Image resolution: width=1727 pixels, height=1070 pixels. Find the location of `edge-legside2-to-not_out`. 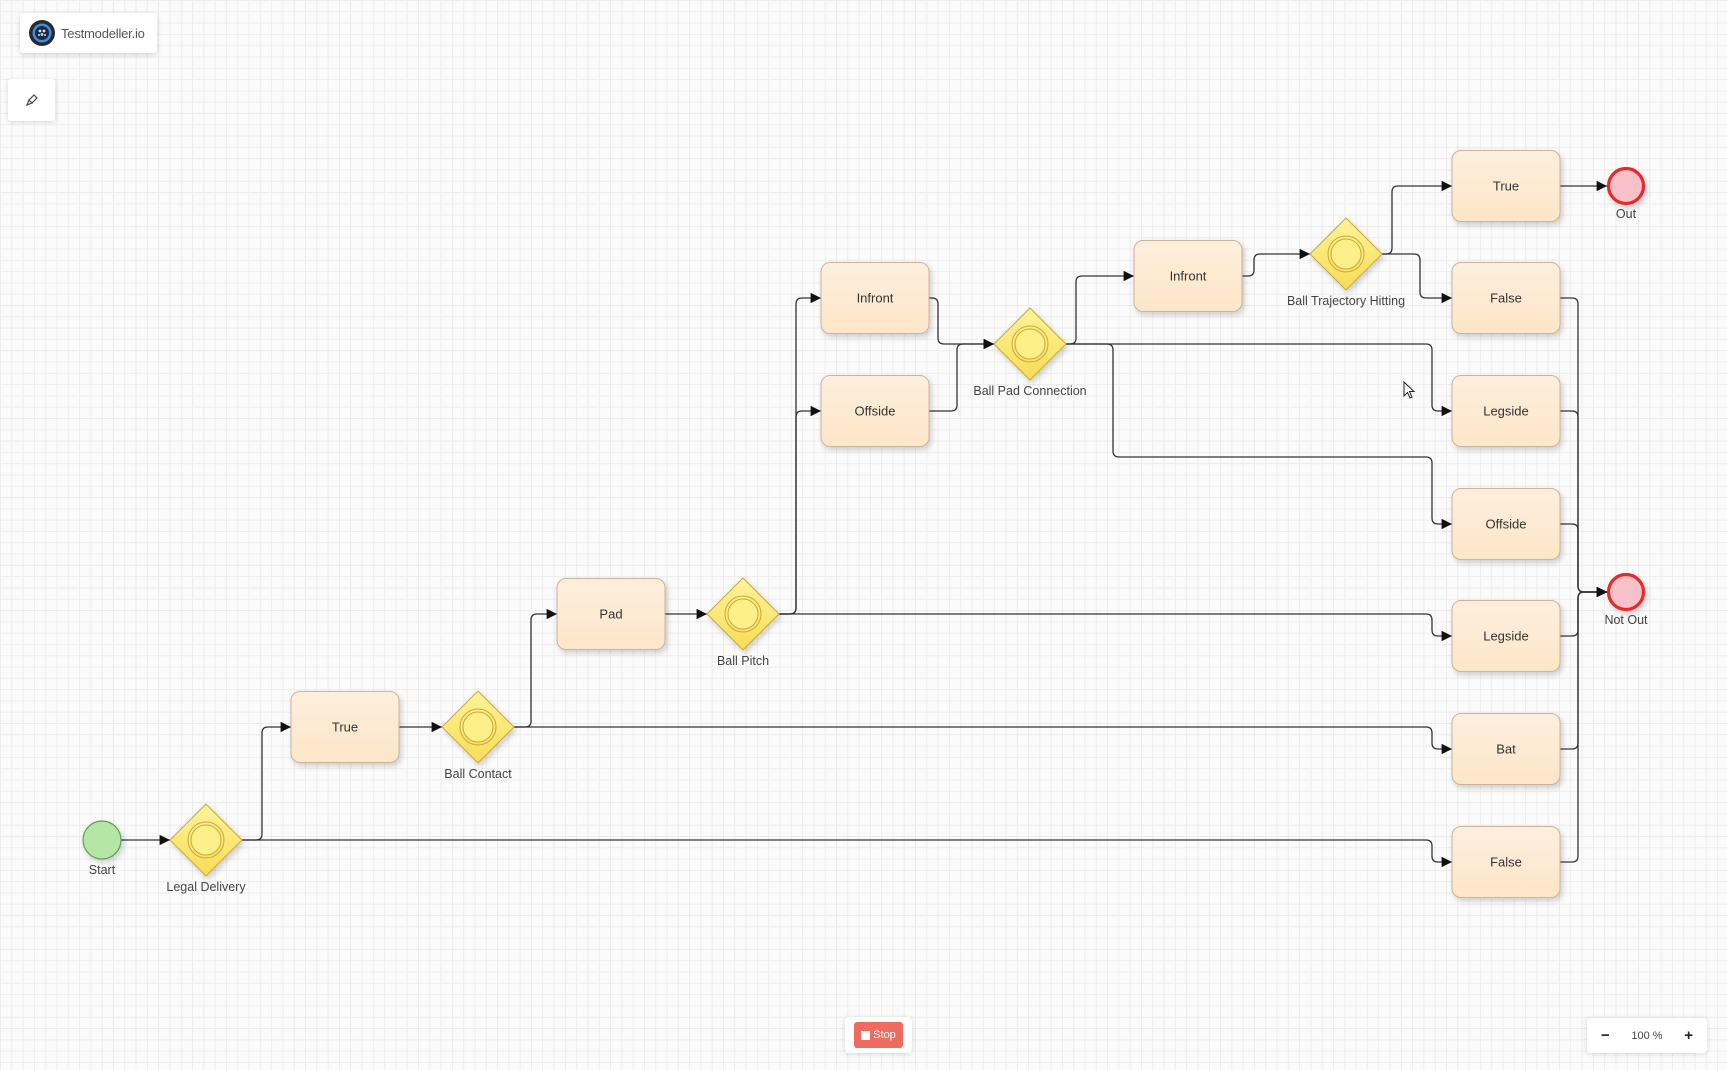

edge-legside2-to-not_out is located at coordinates (1583, 611).